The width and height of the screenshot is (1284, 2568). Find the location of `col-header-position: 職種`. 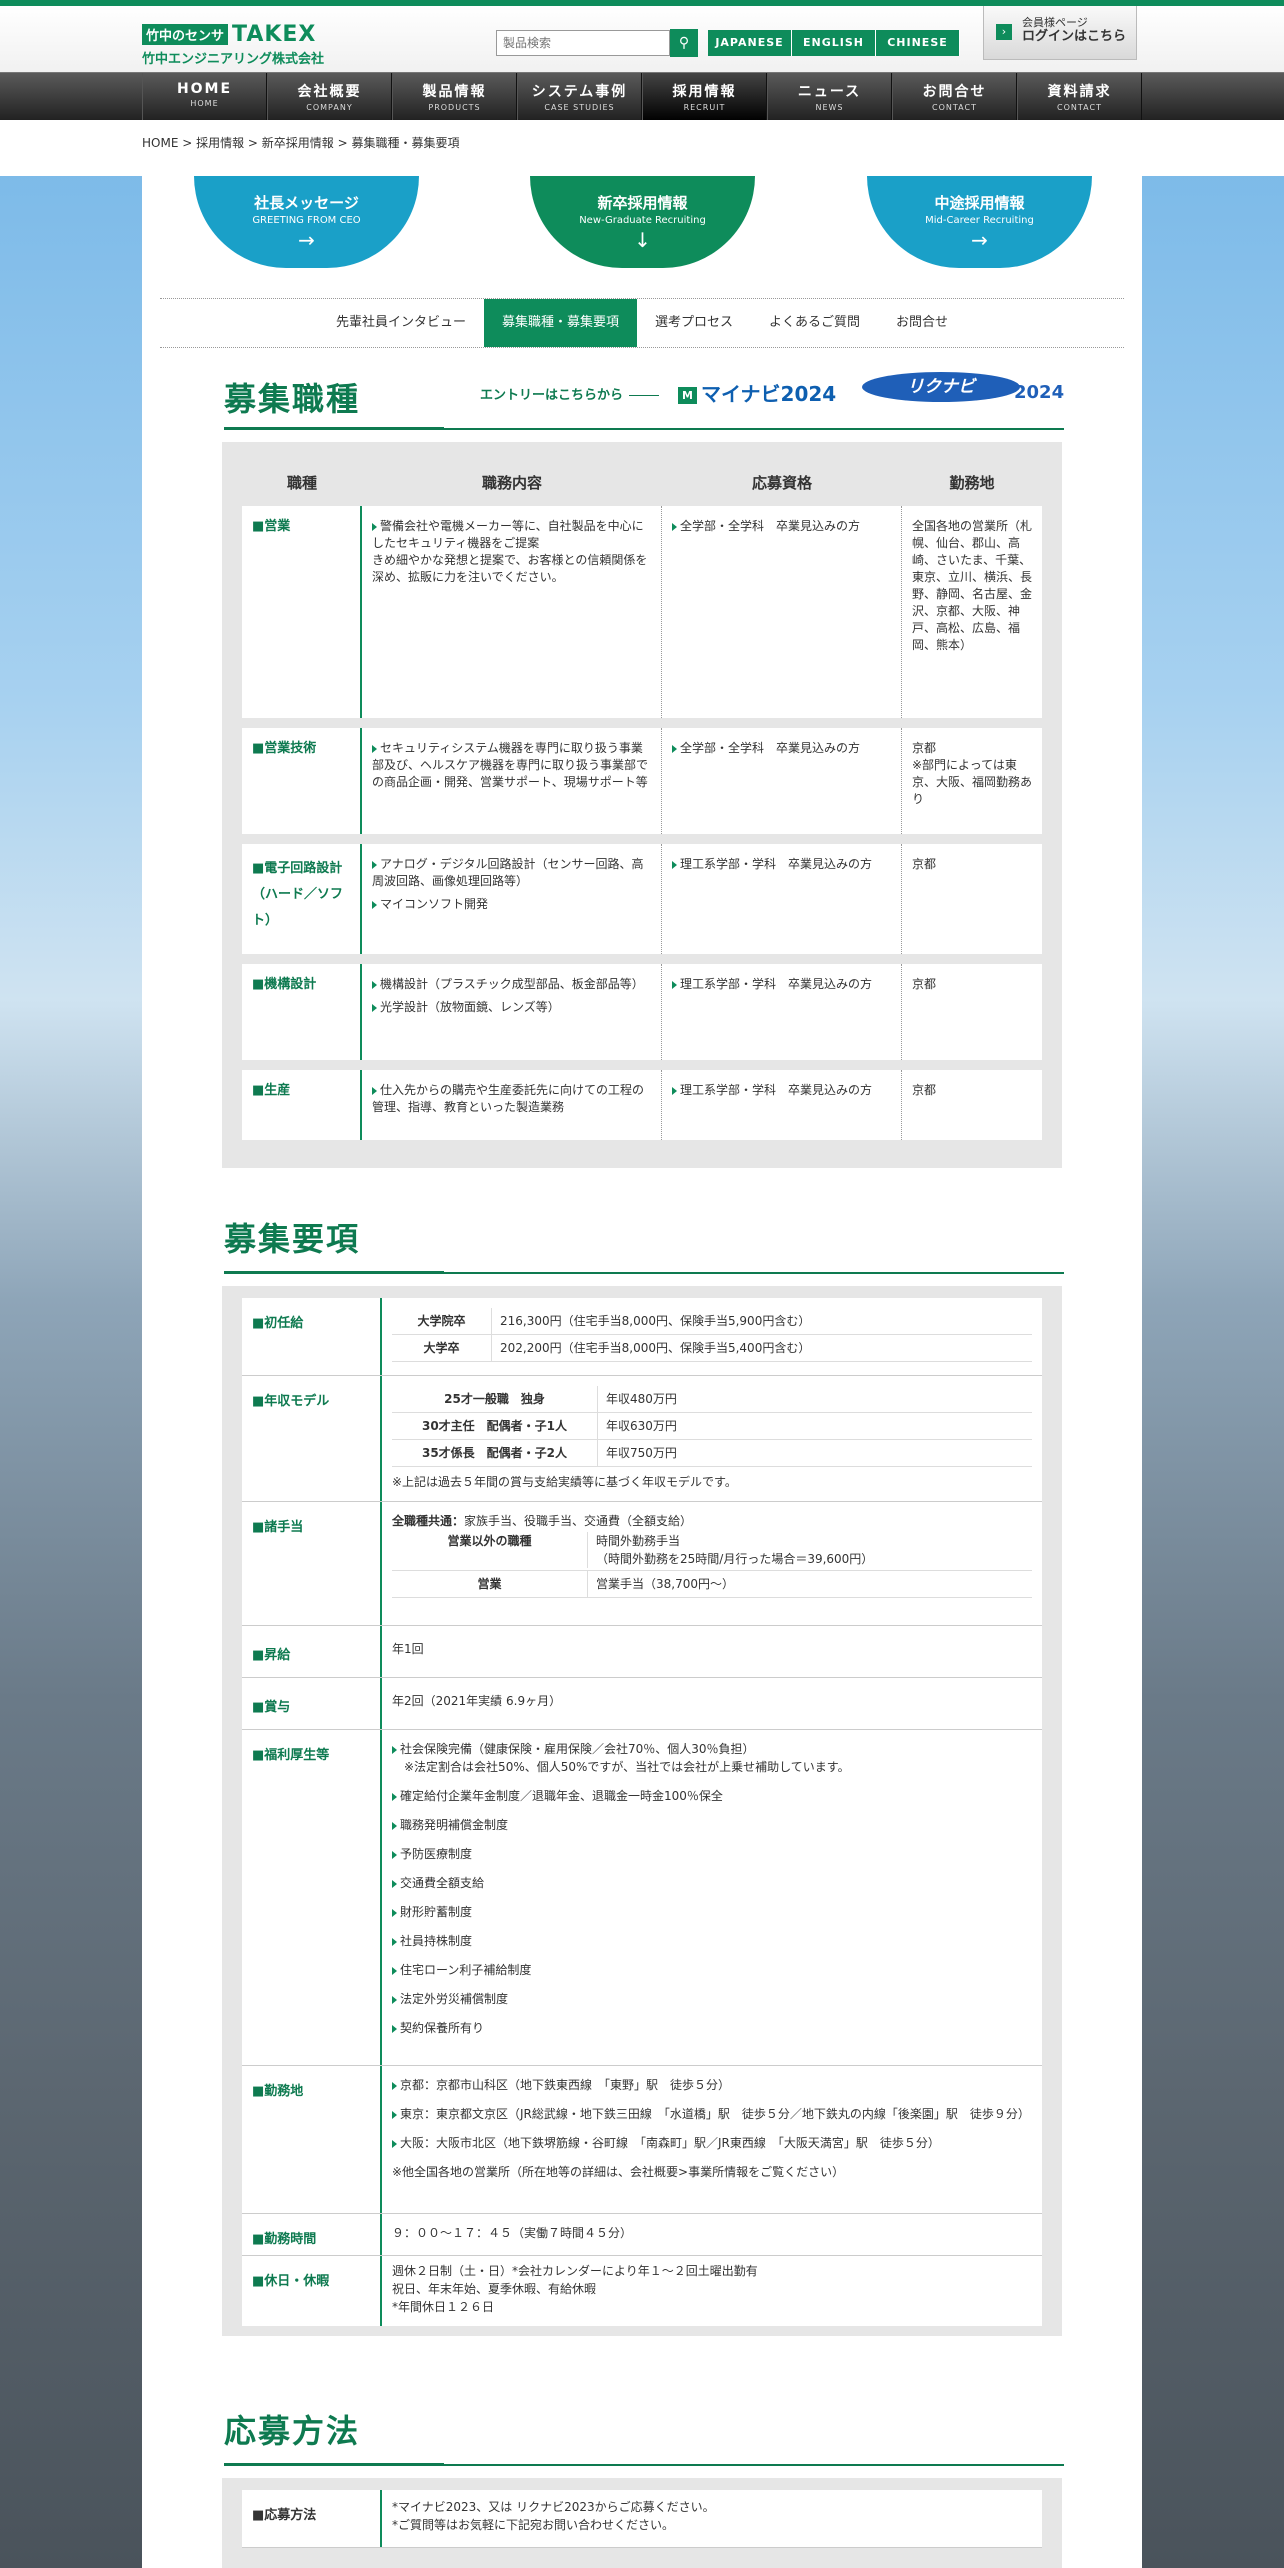

col-header-position: 職種 is located at coordinates (301, 483).